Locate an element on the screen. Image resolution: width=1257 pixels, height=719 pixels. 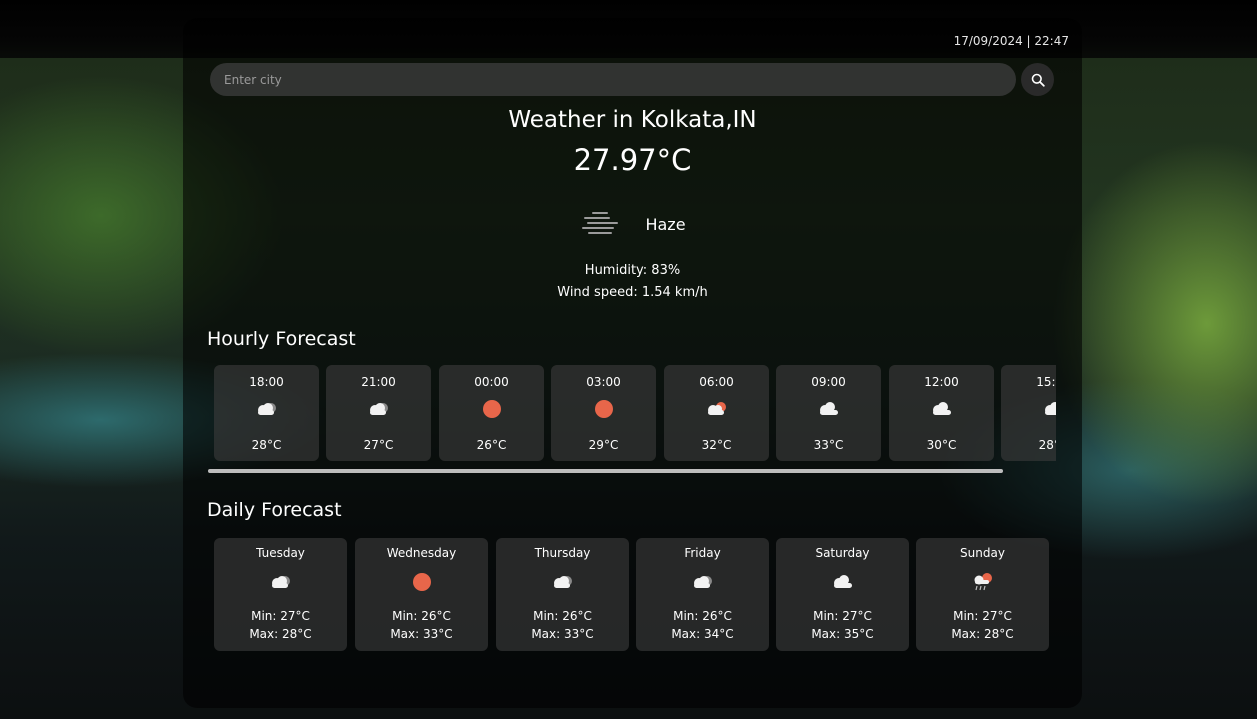
hourly-time: 09:00 is located at coordinates (828, 382).